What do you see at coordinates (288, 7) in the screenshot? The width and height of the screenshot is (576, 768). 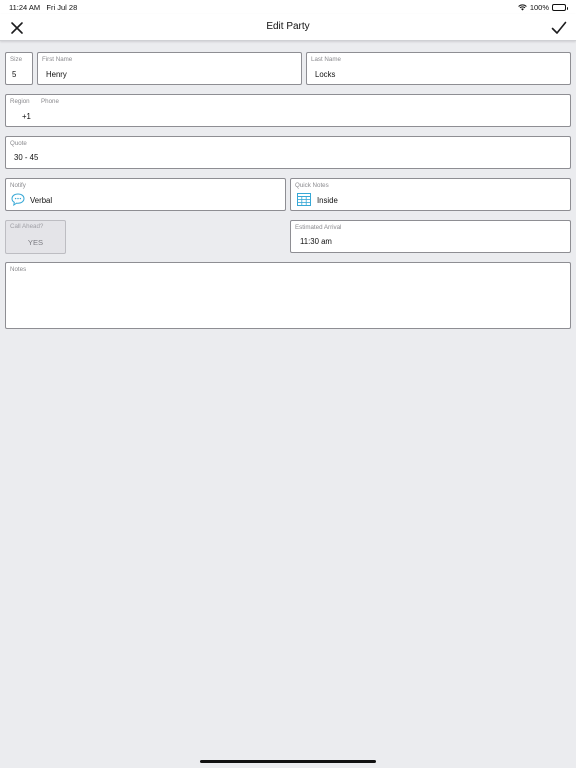 I see `status-bar: 11:24 AM Fri Jul 28 100%` at bounding box center [288, 7].